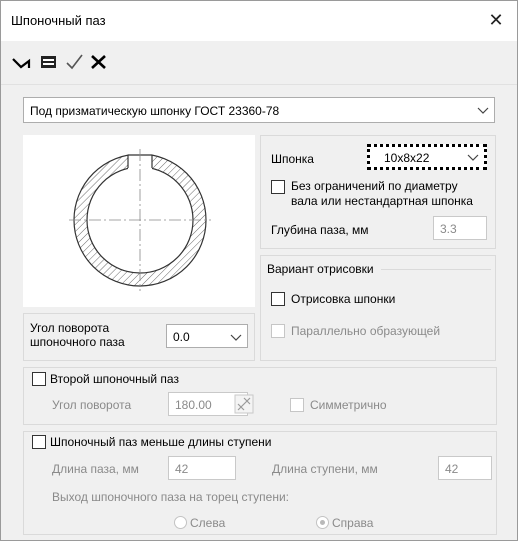  Describe the element at coordinates (320, 269) in the screenshot. I see `draw-variant-label: Вариант отрисовки` at that location.